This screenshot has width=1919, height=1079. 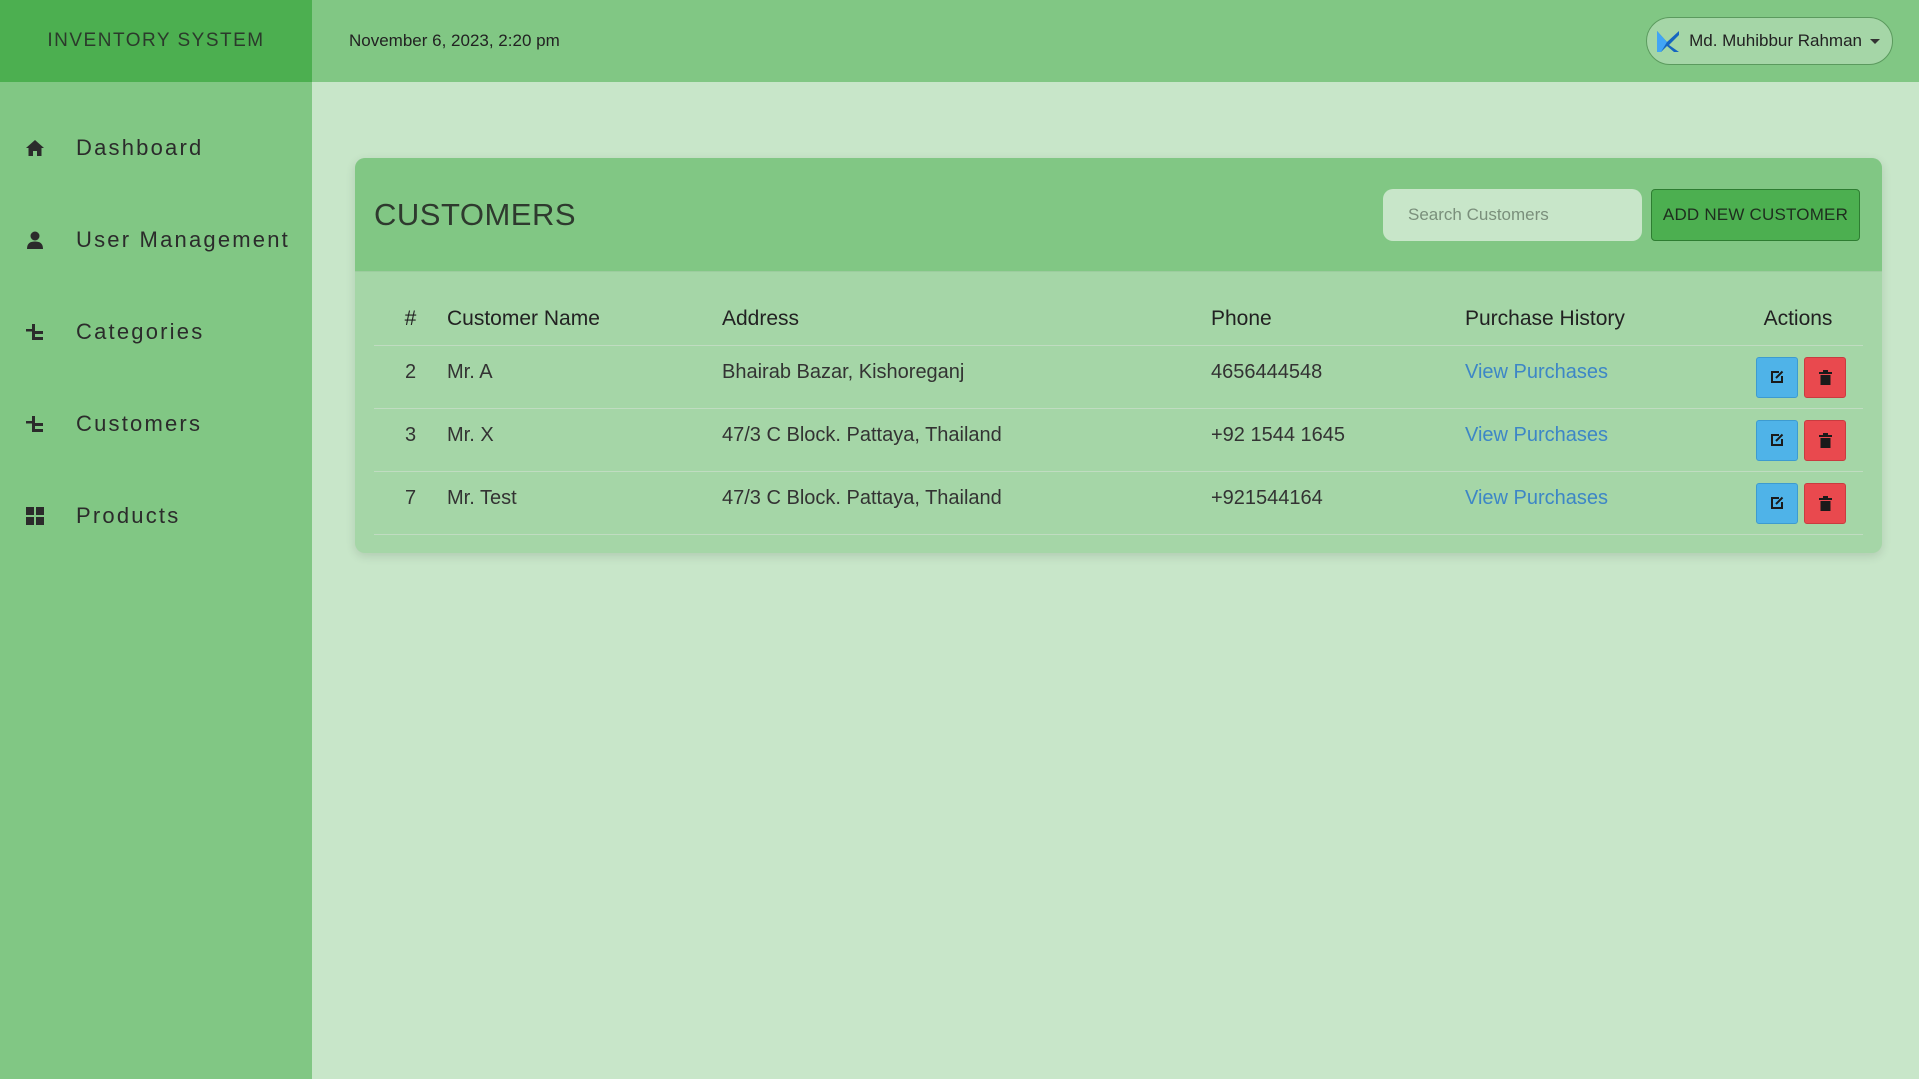 I want to click on cell-name: Mr. Test, so click(x=584, y=503).